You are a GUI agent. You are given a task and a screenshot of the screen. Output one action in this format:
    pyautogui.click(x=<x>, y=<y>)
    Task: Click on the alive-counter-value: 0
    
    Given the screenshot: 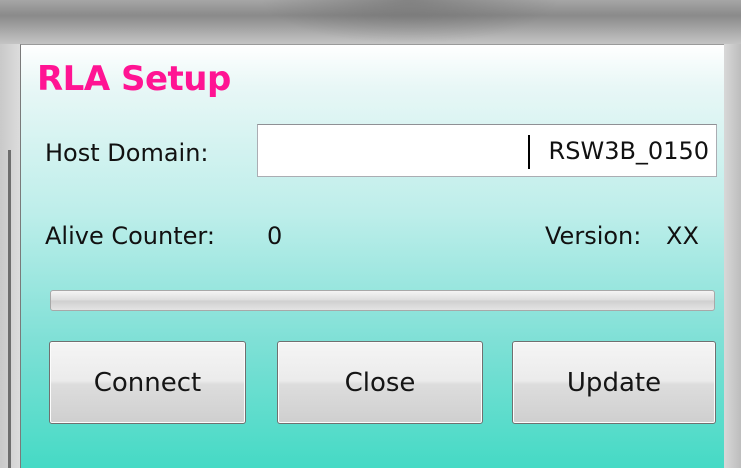 What is the action you would take?
    pyautogui.click(x=275, y=236)
    